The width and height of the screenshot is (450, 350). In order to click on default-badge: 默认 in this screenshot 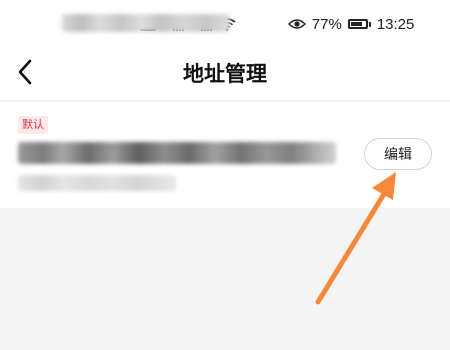, I will do `click(33, 125)`.